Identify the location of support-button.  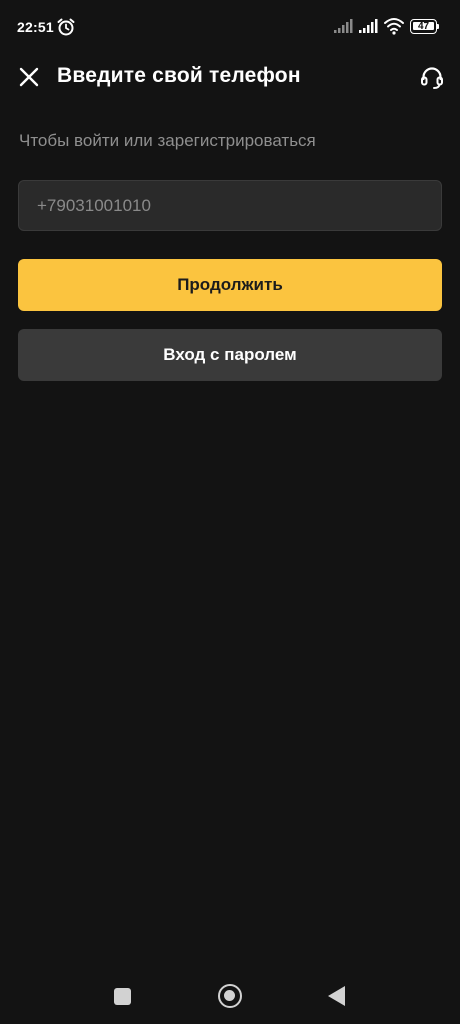
(432, 78).